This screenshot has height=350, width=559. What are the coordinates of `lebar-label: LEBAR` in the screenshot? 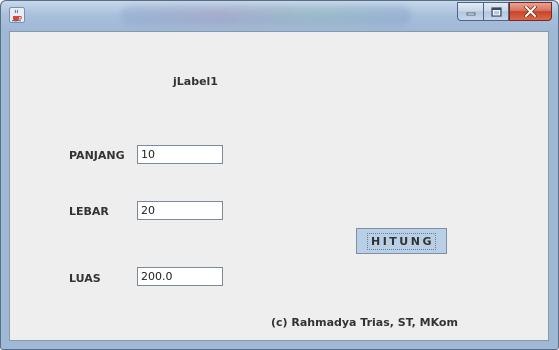 It's located at (89, 211).